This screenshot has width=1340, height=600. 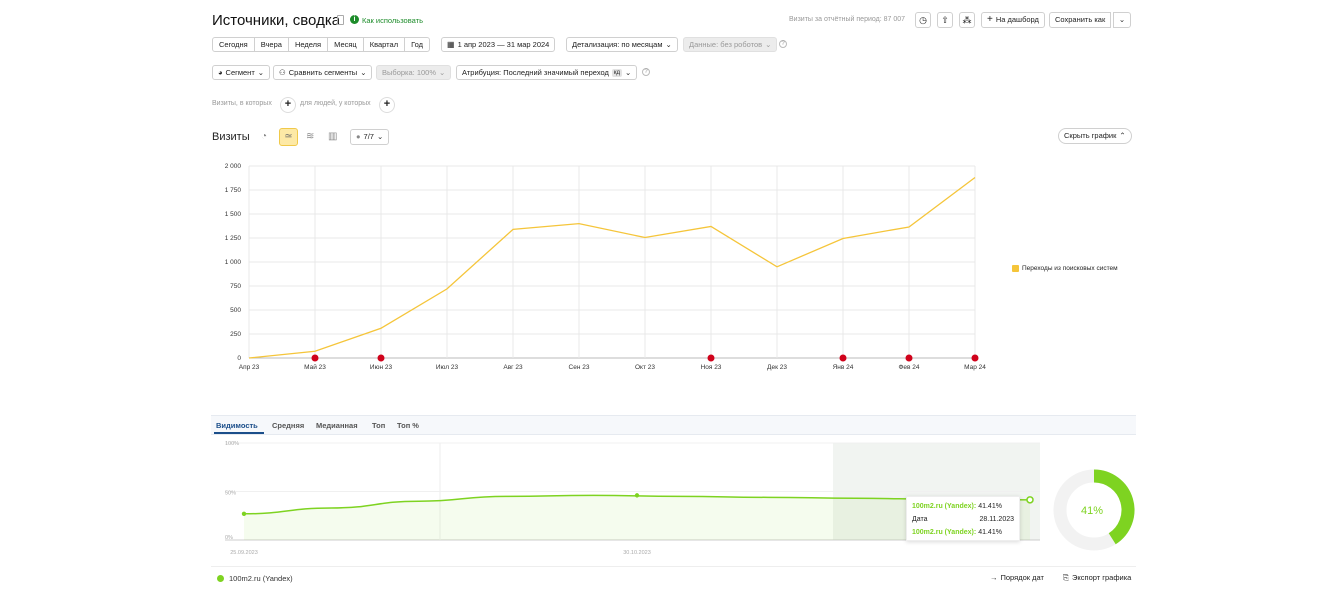 What do you see at coordinates (1022, 577) in the screenshot?
I see `sort-dates-label: Порядок дат` at bounding box center [1022, 577].